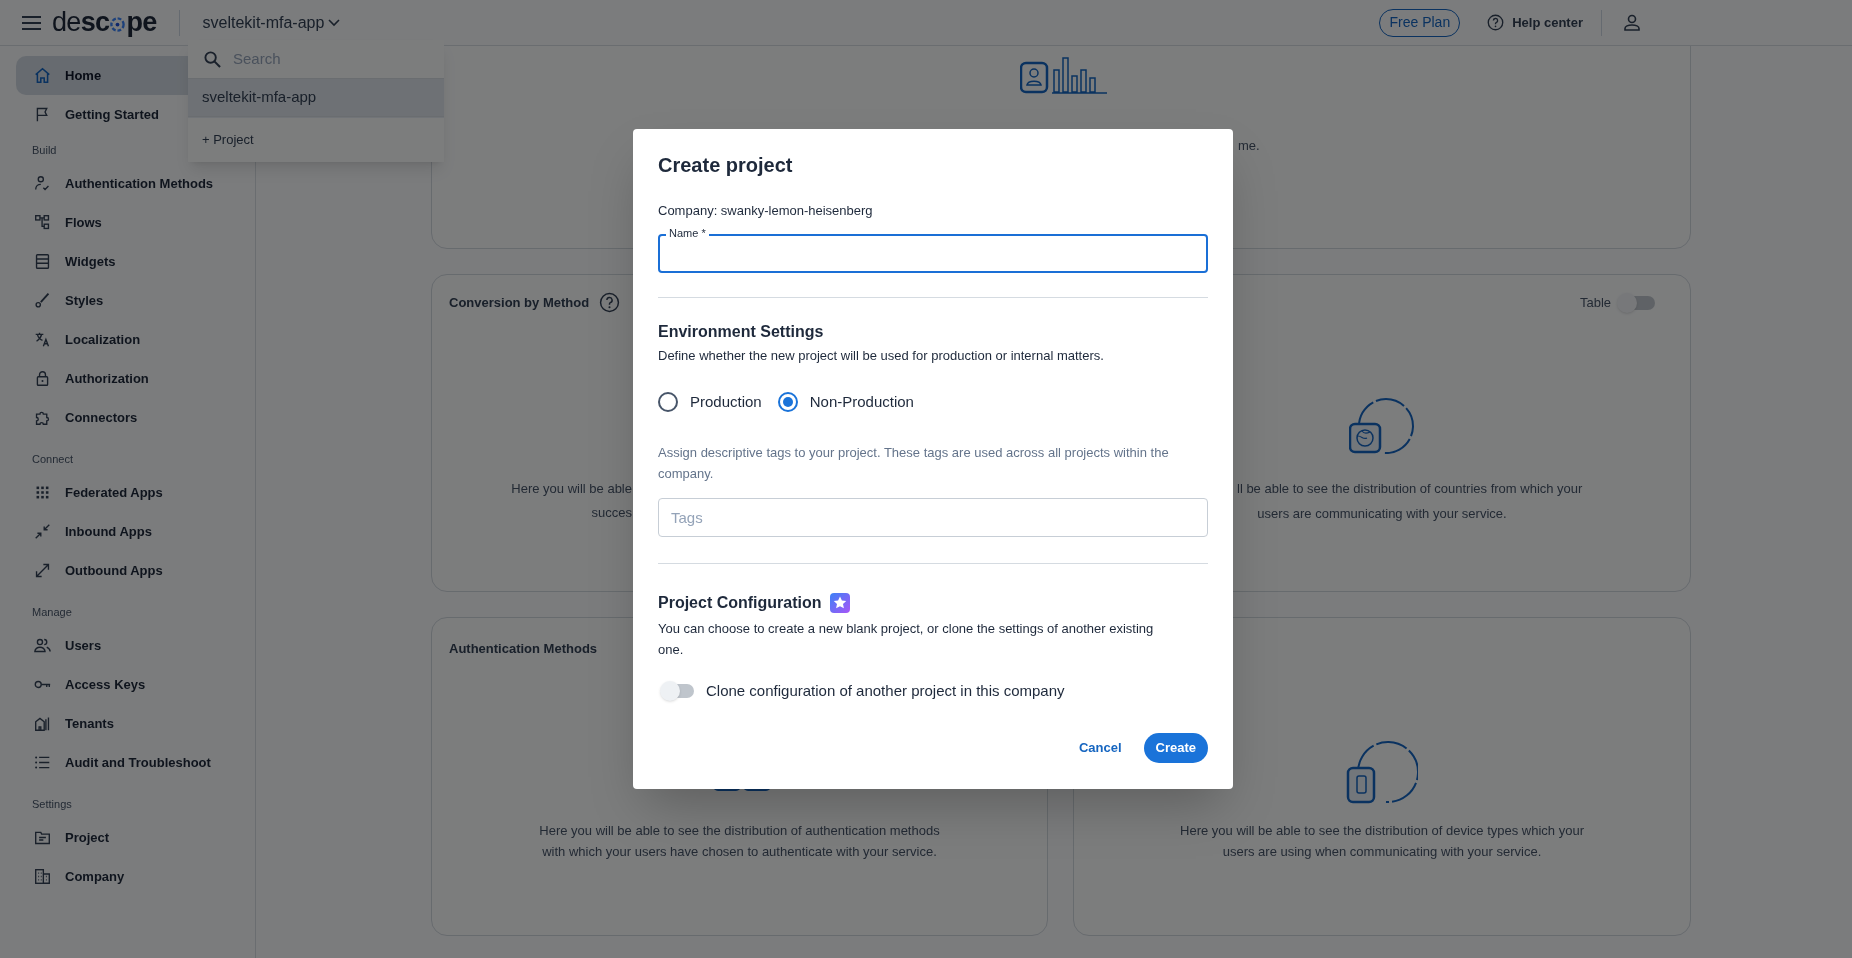 This screenshot has width=1852, height=958. Describe the element at coordinates (127, 531) in the screenshot. I see `sidebar-item: Inbound Apps` at that location.